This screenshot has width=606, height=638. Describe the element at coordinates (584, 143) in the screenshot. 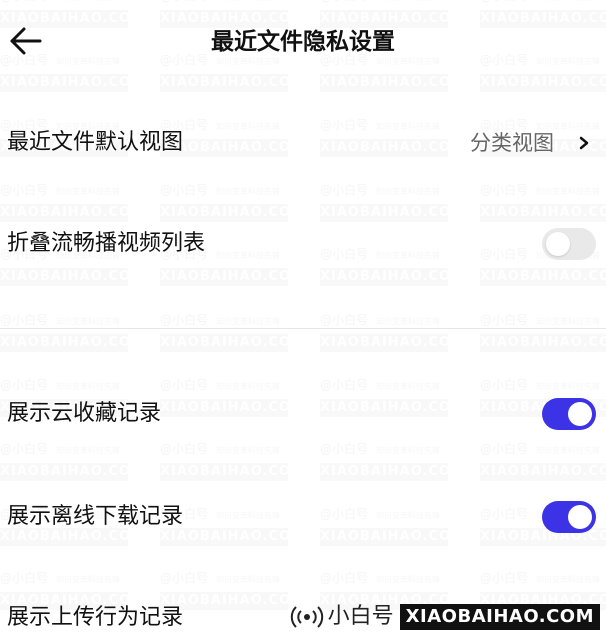

I see `chevron-right-icon` at that location.